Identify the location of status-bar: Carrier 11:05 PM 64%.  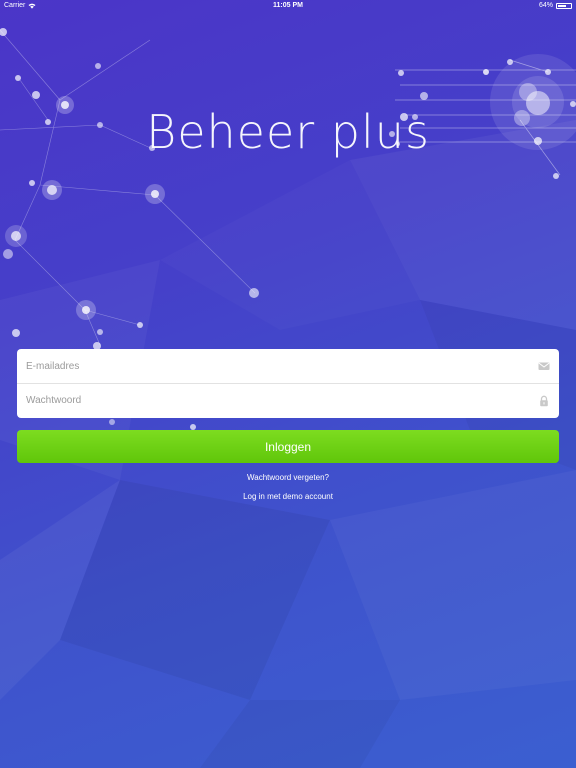
(288, 6).